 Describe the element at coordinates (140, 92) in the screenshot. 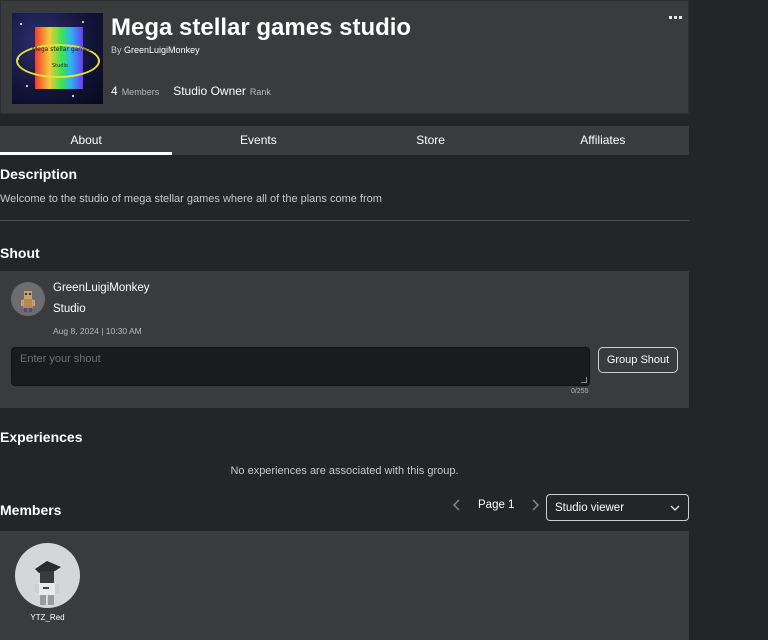

I see `members-label: Members` at that location.